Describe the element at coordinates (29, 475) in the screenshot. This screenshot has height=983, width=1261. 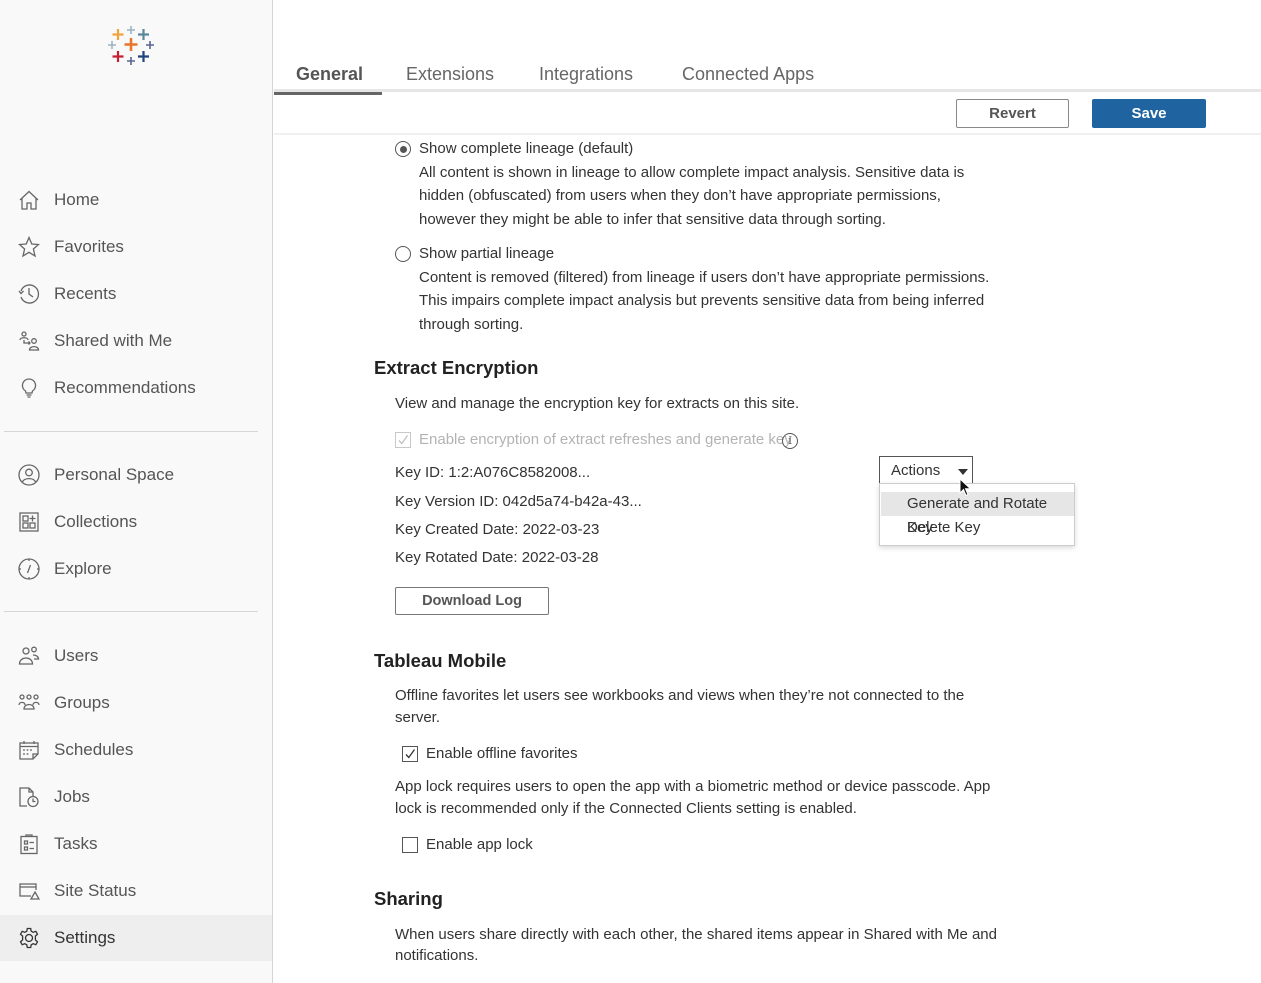
I see `user-circle-icon` at that location.